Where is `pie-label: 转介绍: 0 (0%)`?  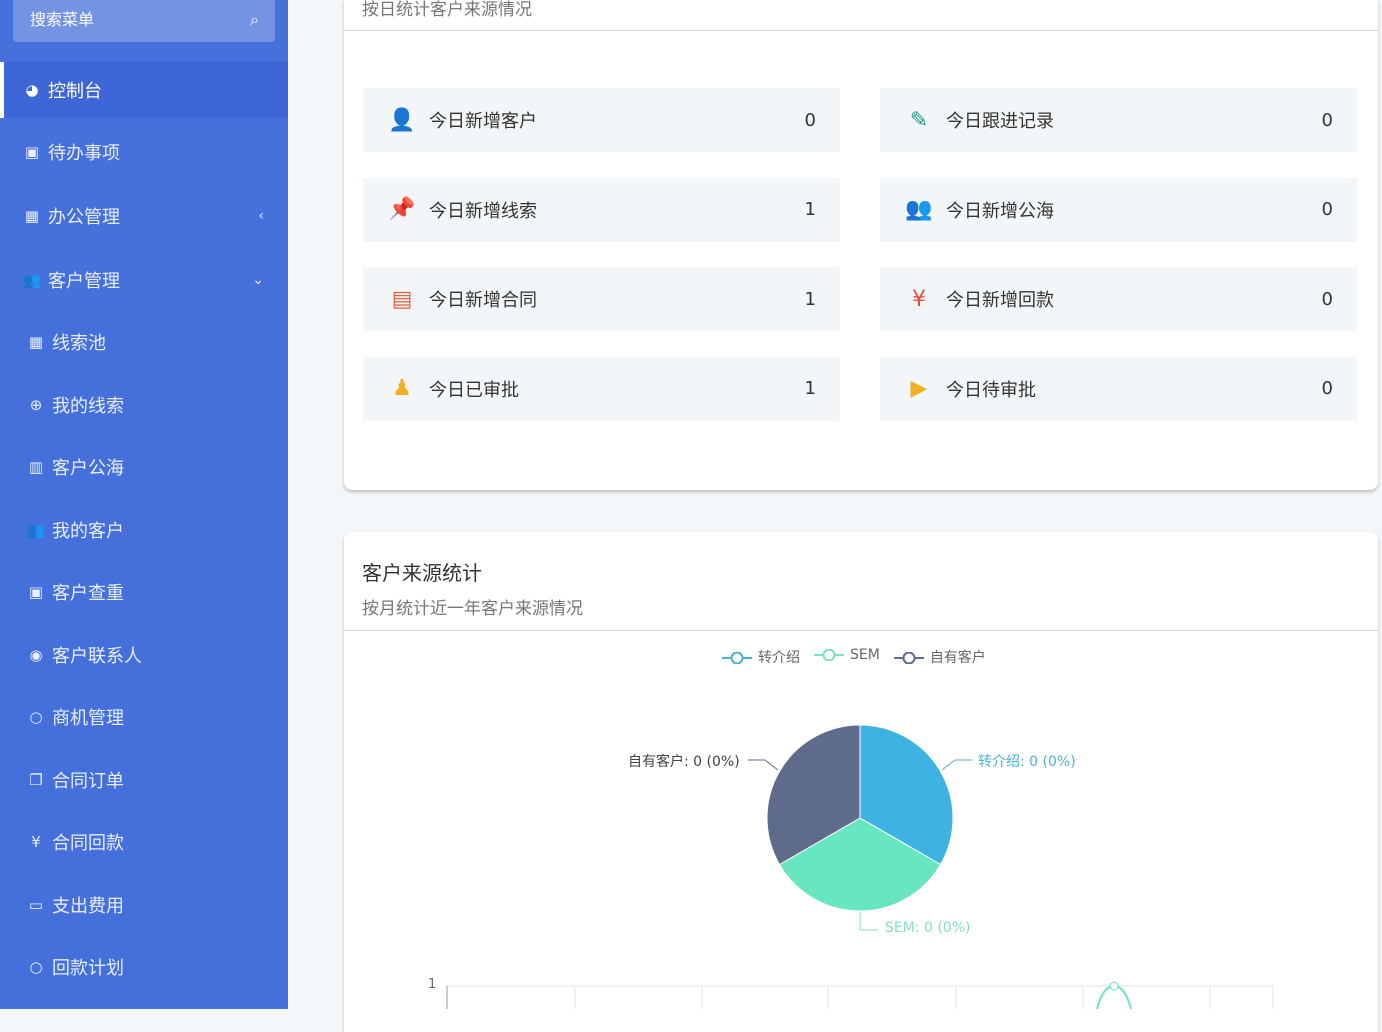
pie-label: 转介绍: 0 (0%) is located at coordinates (1027, 762).